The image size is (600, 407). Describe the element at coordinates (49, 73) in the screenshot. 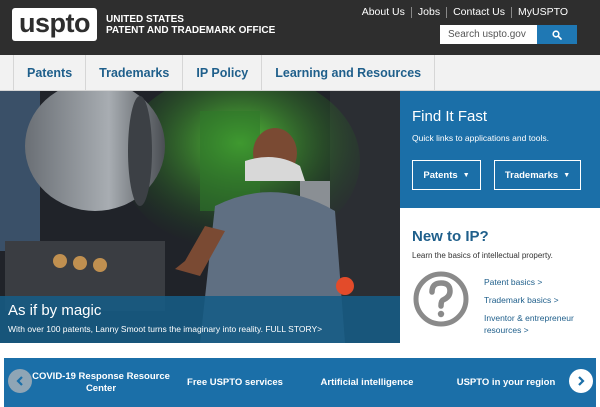

I see `nav-patents: Patents` at that location.